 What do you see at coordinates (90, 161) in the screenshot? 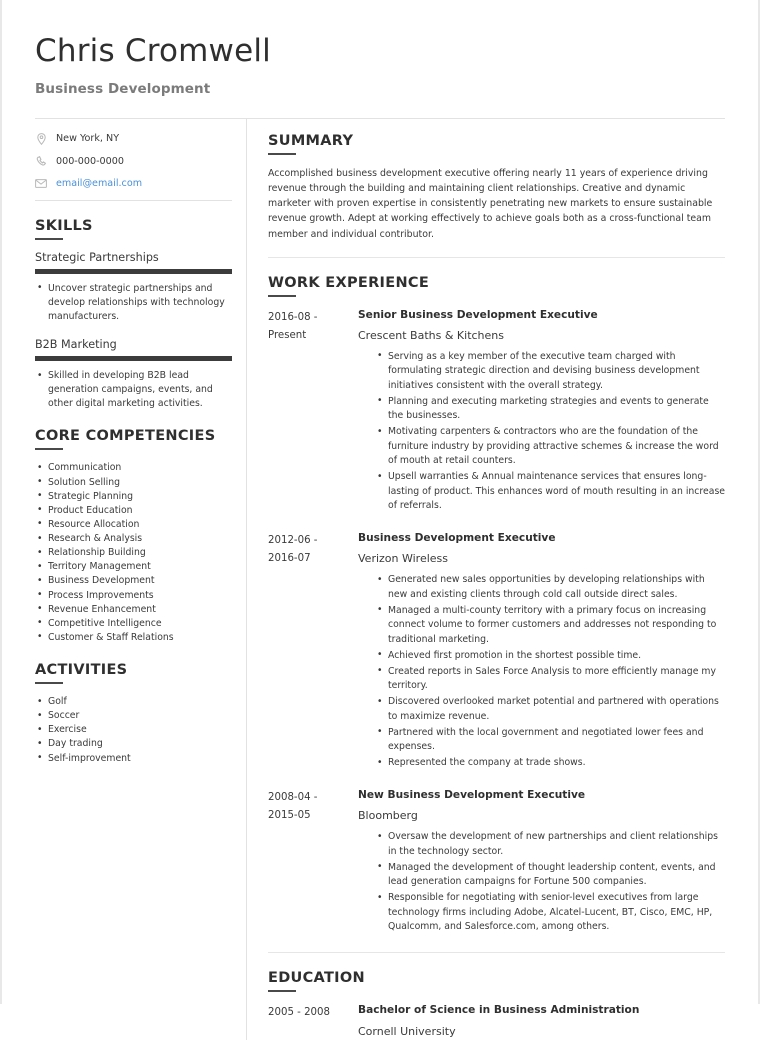
I see `contact-phone-value: 000-000-0000` at bounding box center [90, 161].